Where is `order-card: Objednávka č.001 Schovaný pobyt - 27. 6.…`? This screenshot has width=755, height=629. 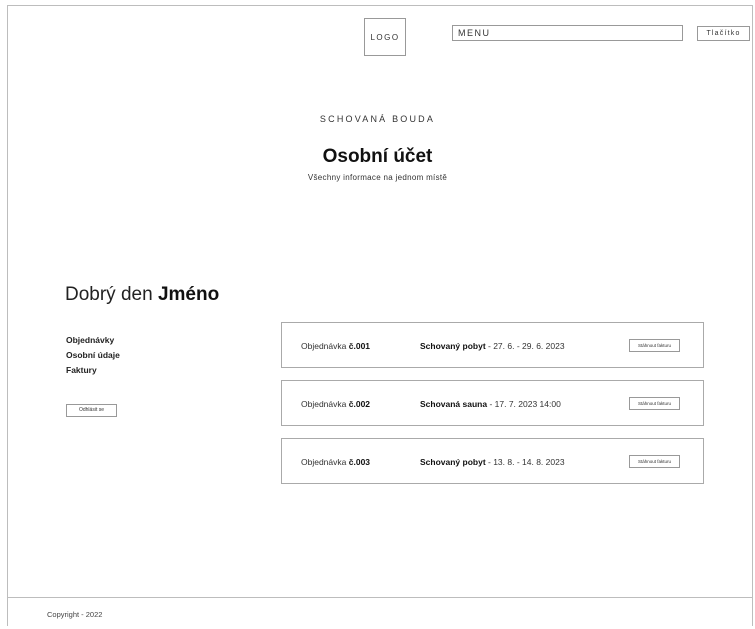 order-card: Objednávka č.001 Schovaný pobyt - 27. 6.… is located at coordinates (492, 345).